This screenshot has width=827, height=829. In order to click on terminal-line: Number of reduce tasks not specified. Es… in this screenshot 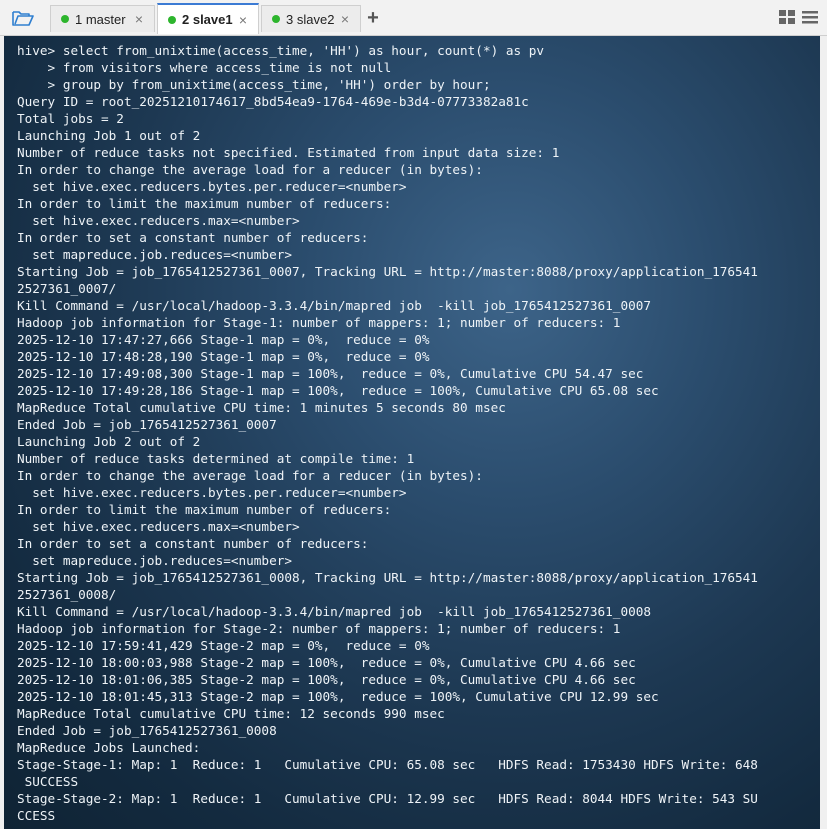, I will do `click(288, 152)`.